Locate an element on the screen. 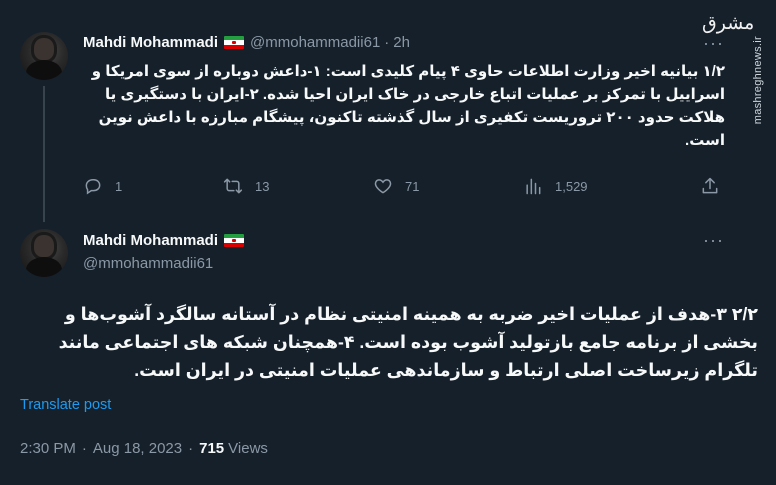  tweet-header: Mahdi Mohammadi @mmohammadii61 · 2h is located at coordinates (246, 42).